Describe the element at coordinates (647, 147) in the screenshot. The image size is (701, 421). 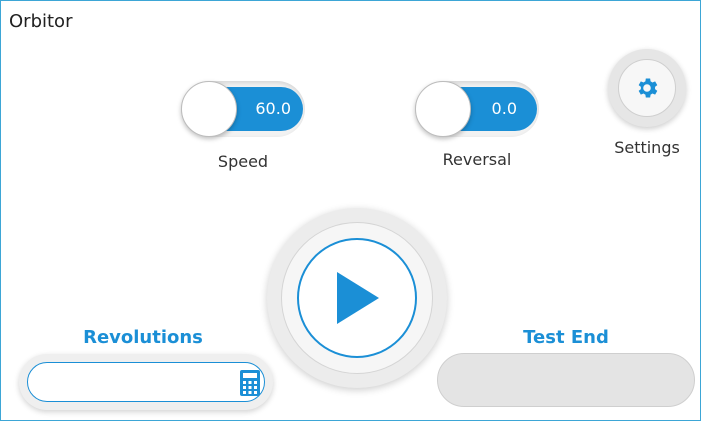
I see `settings-label: Settings` at that location.